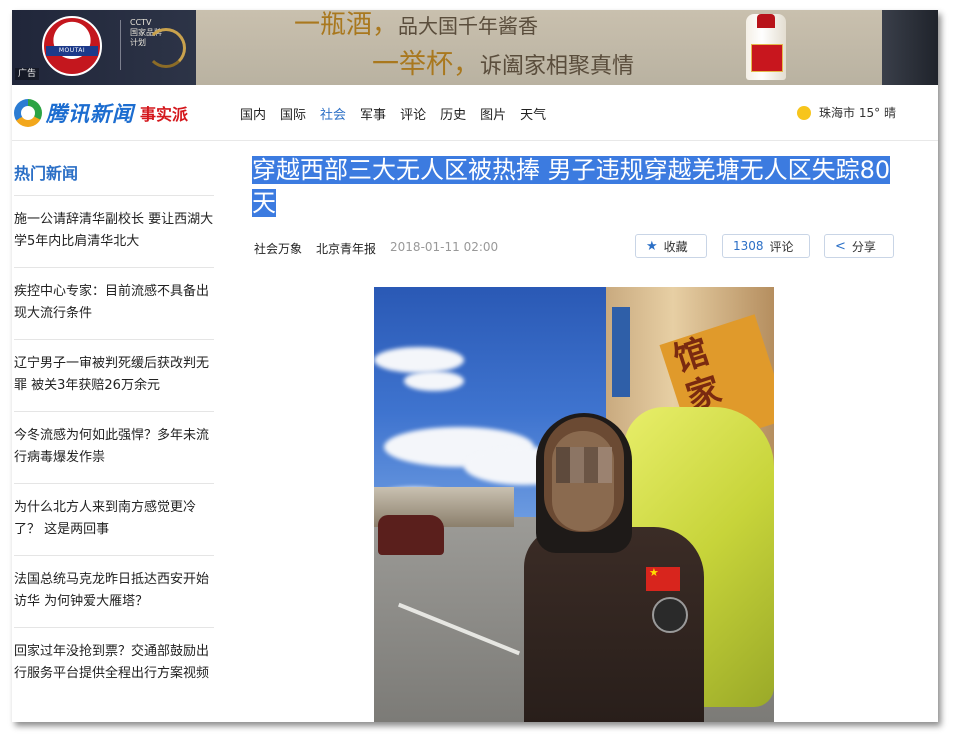 This screenshot has width=958, height=740. Describe the element at coordinates (72, 50) in the screenshot. I see `moutai-logo-text: MOUTAI` at that location.